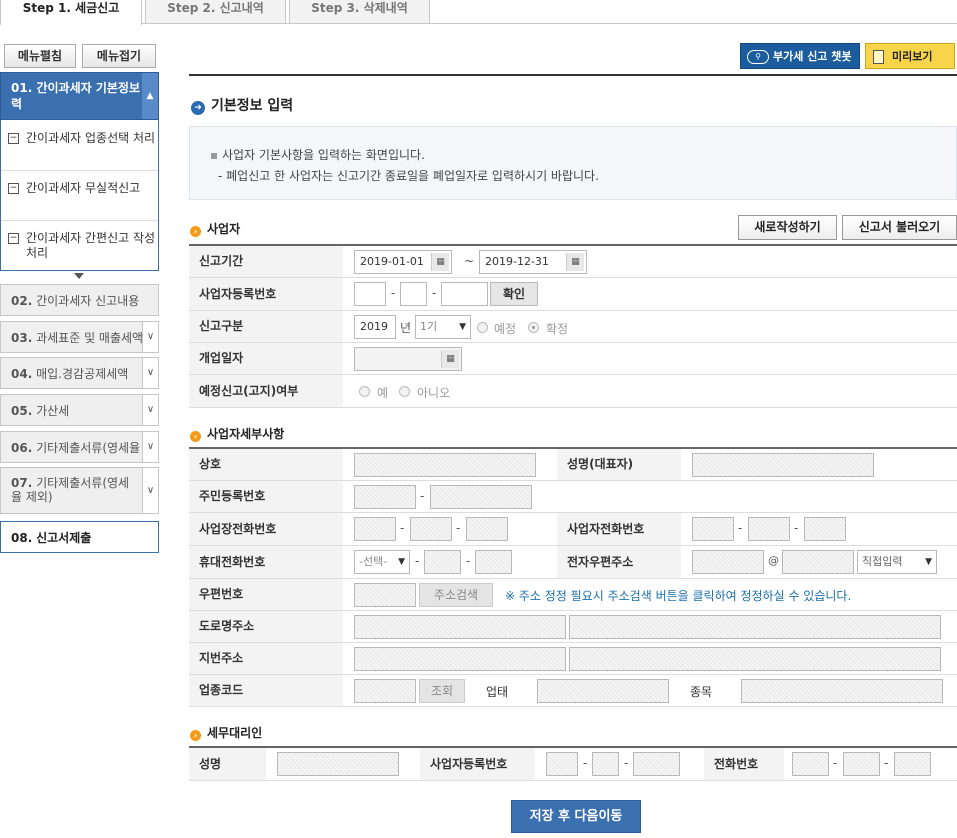 The width and height of the screenshot is (957, 838). What do you see at coordinates (79, 373) in the screenshot?
I see `sidebar-item-04: 04. 매입.경감공제세액 ∨` at bounding box center [79, 373].